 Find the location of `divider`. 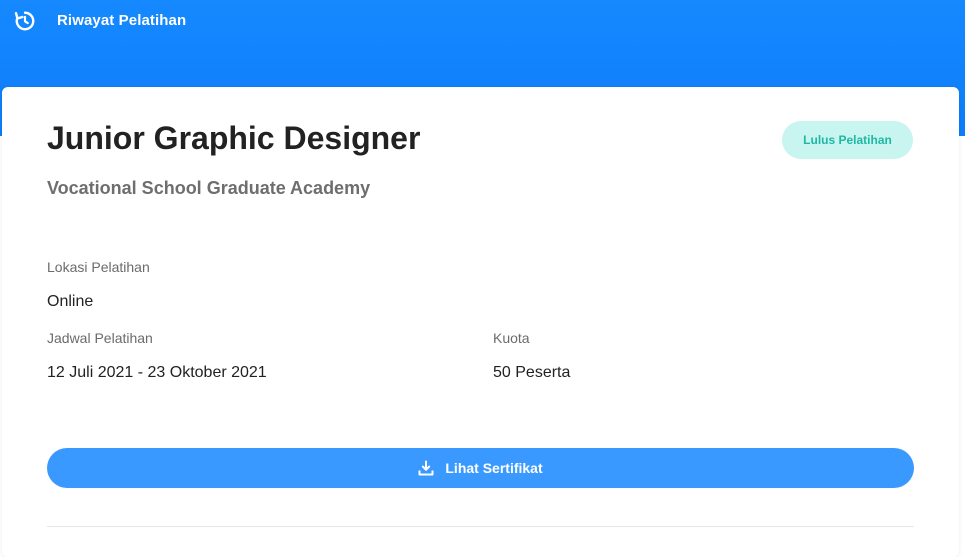

divider is located at coordinates (480, 526).